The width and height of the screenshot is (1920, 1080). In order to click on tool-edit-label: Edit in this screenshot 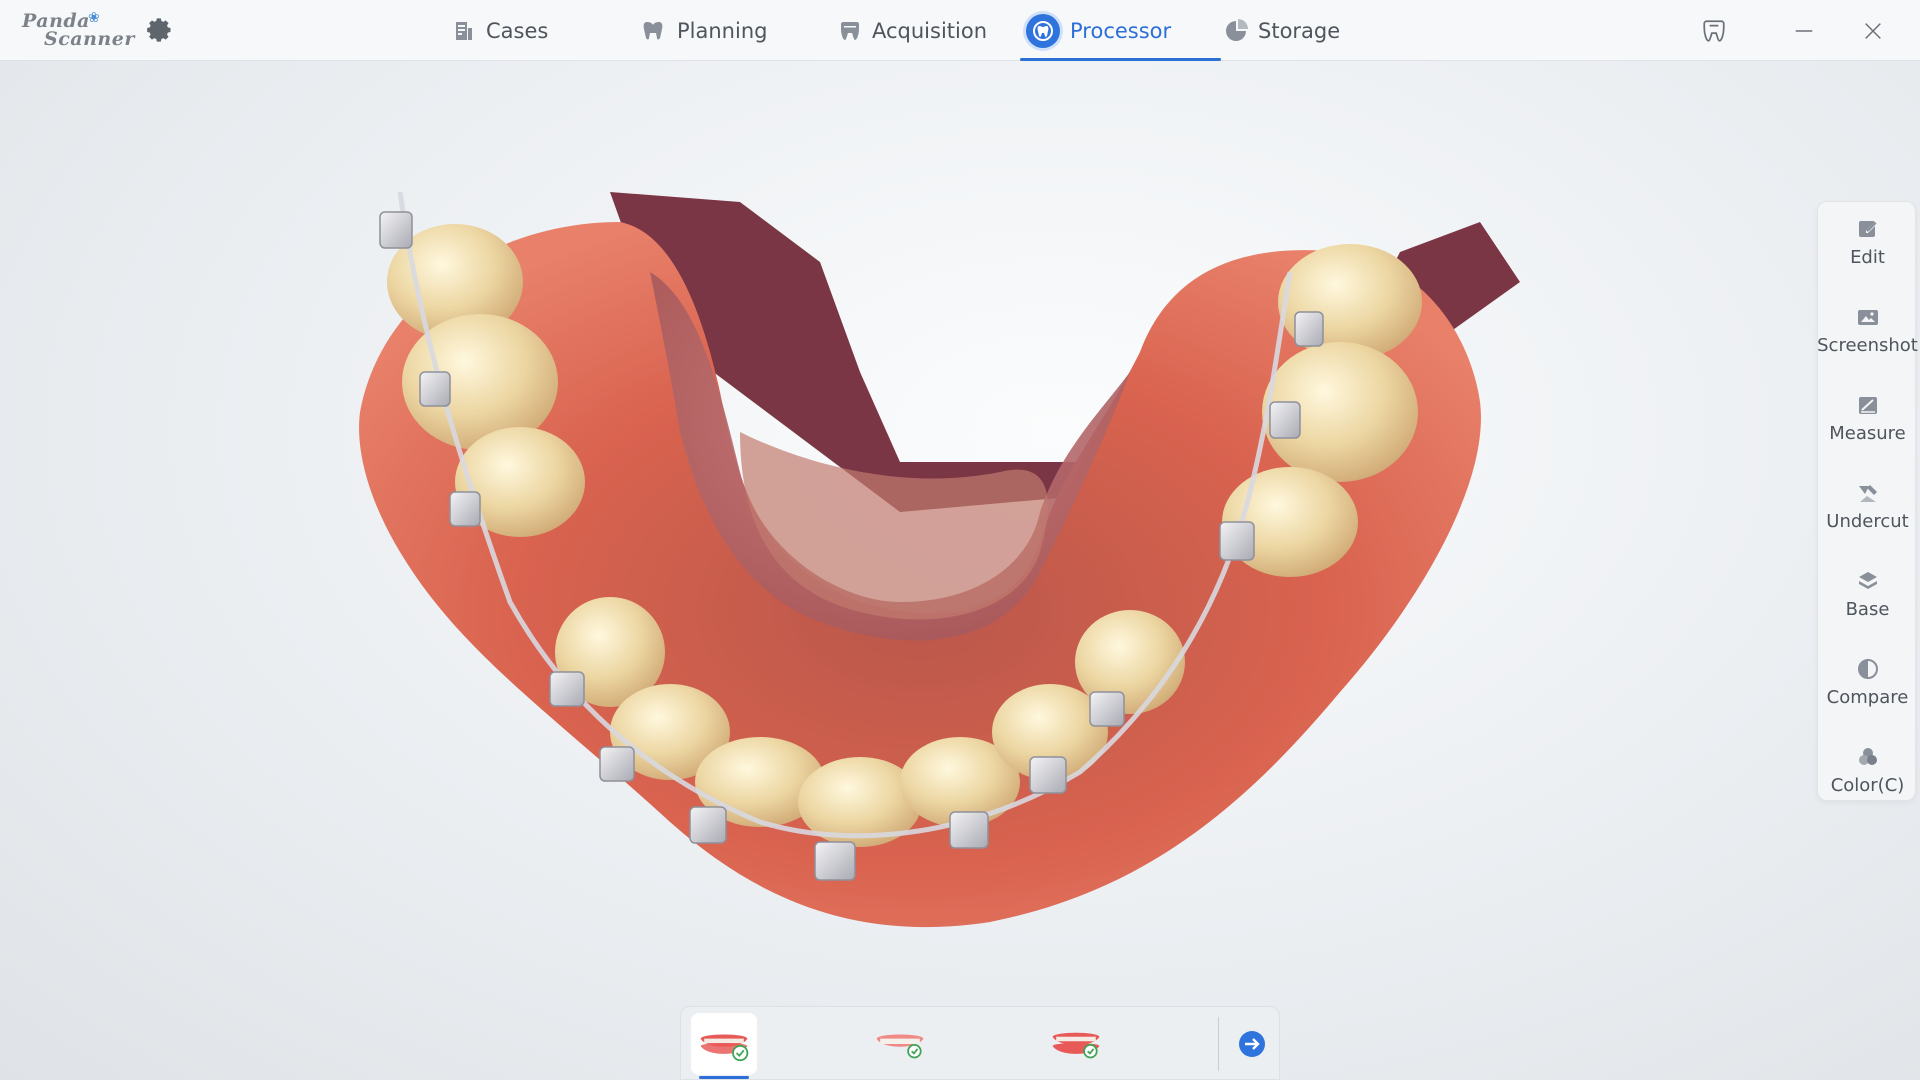, I will do `click(1867, 257)`.